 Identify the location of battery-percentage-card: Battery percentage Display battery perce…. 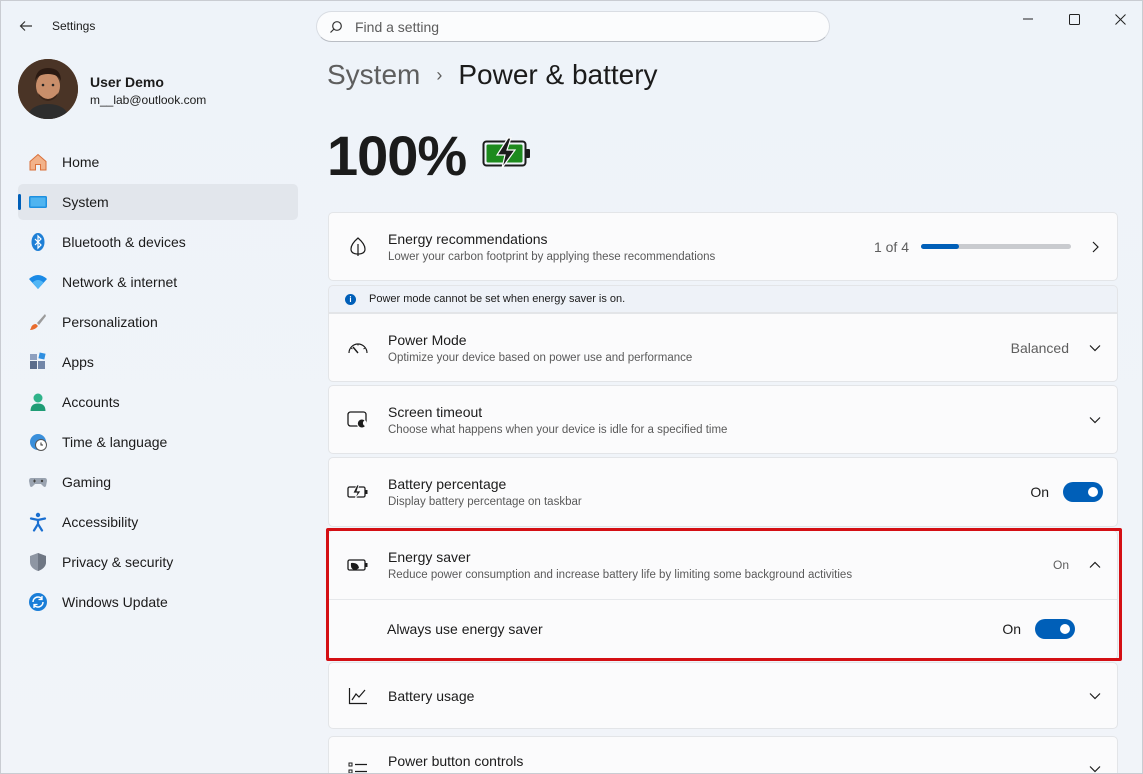
(723, 492).